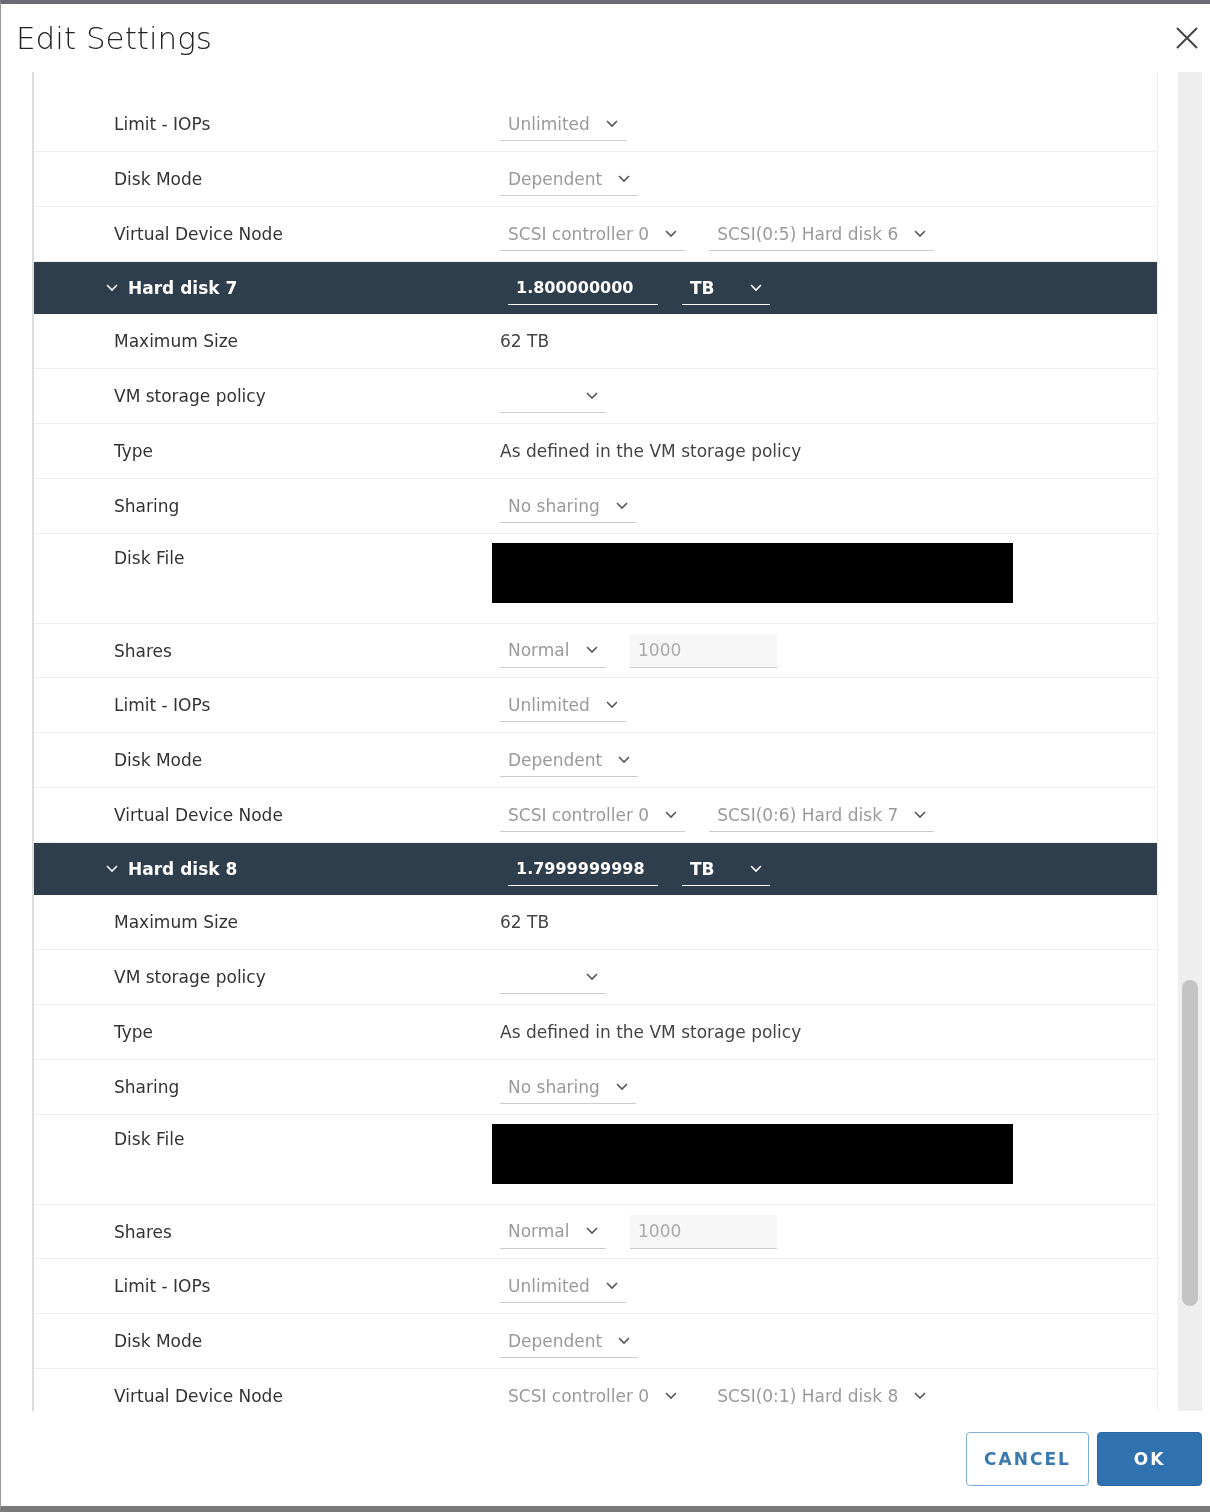  What do you see at coordinates (1149, 1458) in the screenshot?
I see `ok-button: OK` at bounding box center [1149, 1458].